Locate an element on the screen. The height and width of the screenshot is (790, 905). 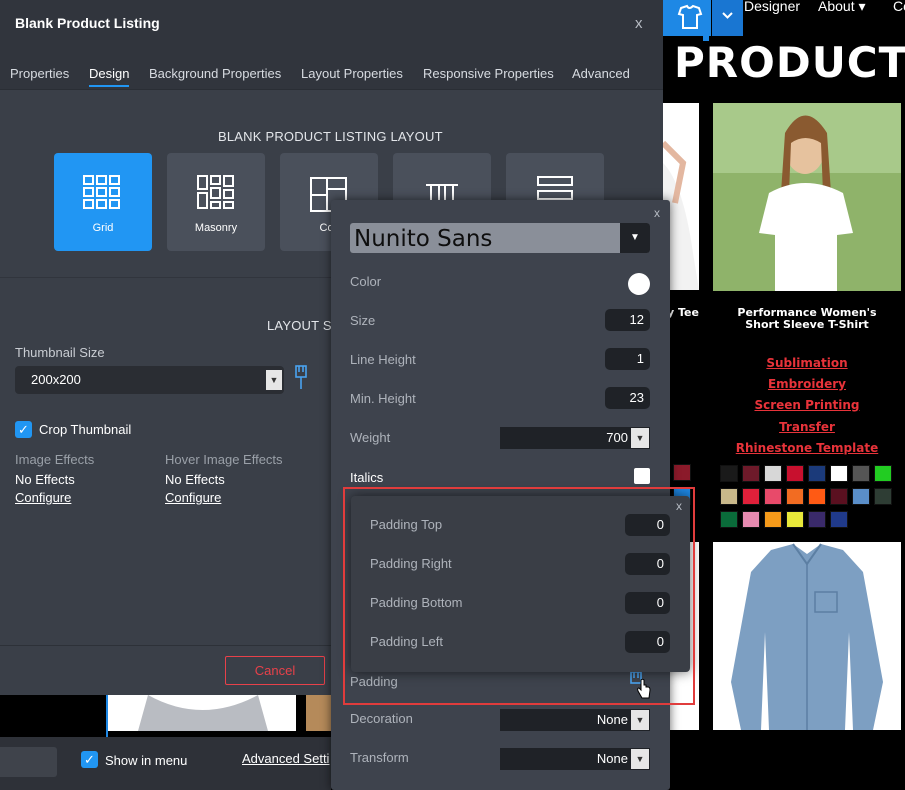
color-picker is located at coordinates (639, 284).